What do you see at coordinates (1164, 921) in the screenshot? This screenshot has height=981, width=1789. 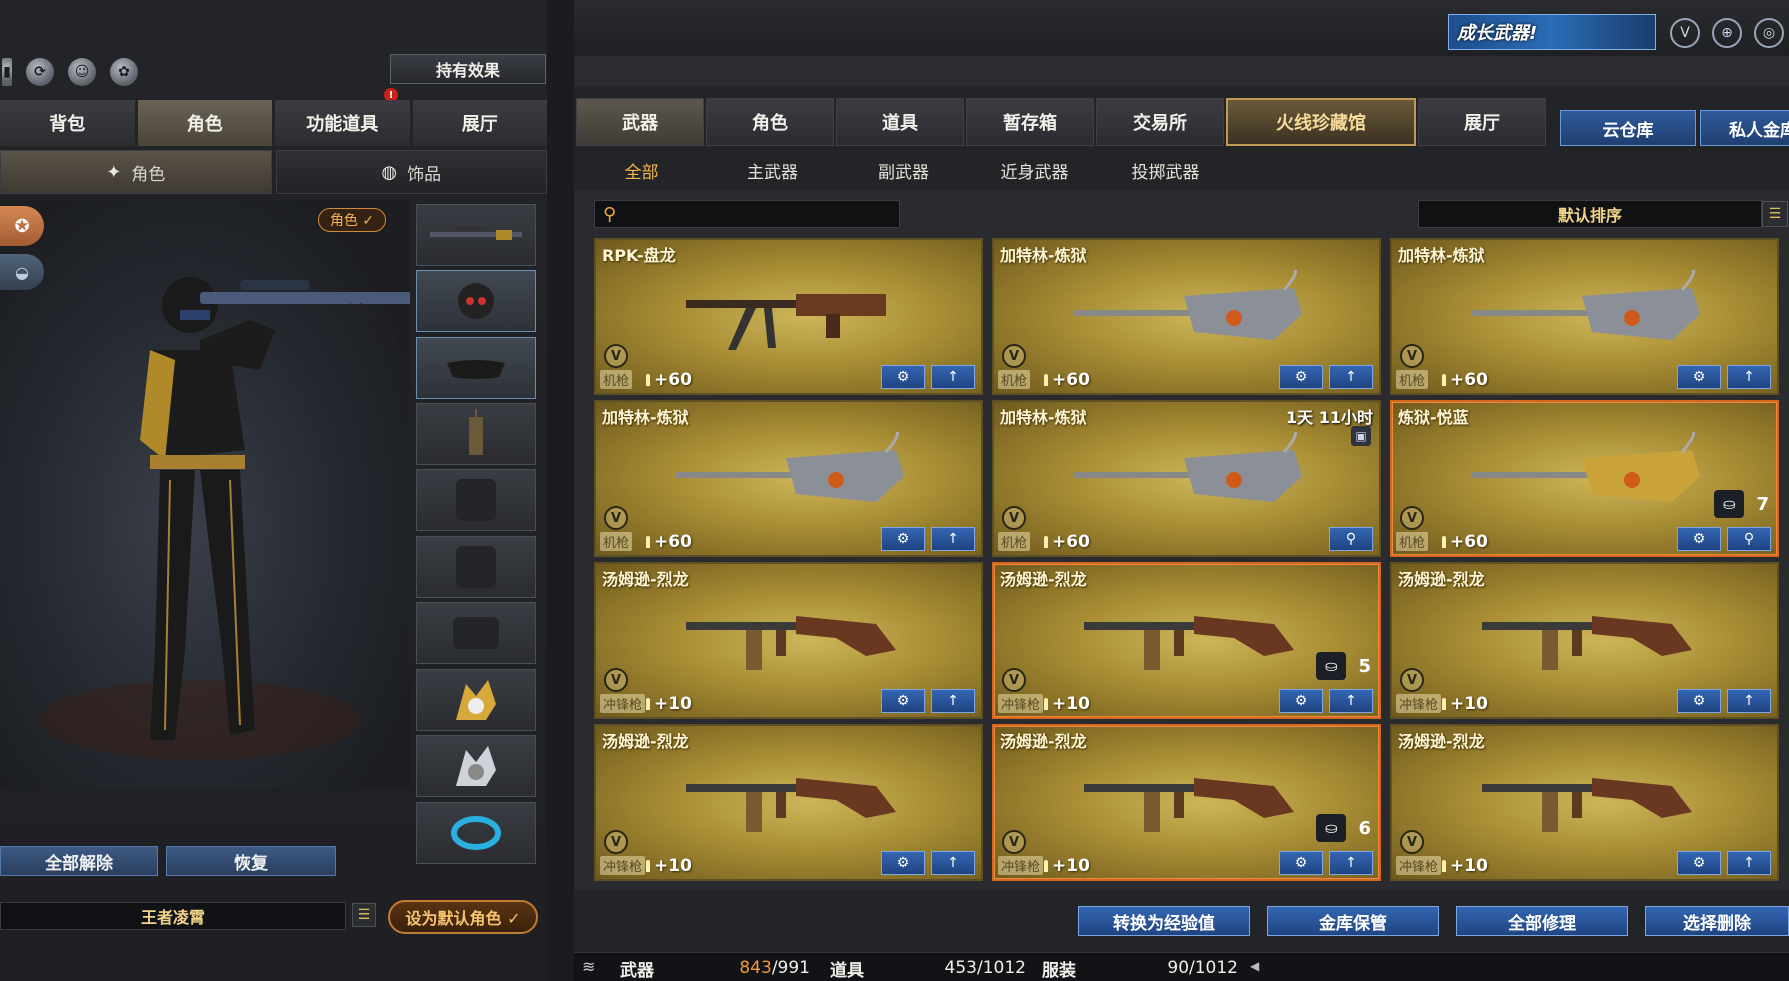 I see `convert-exp-button: 转换为经验值` at bounding box center [1164, 921].